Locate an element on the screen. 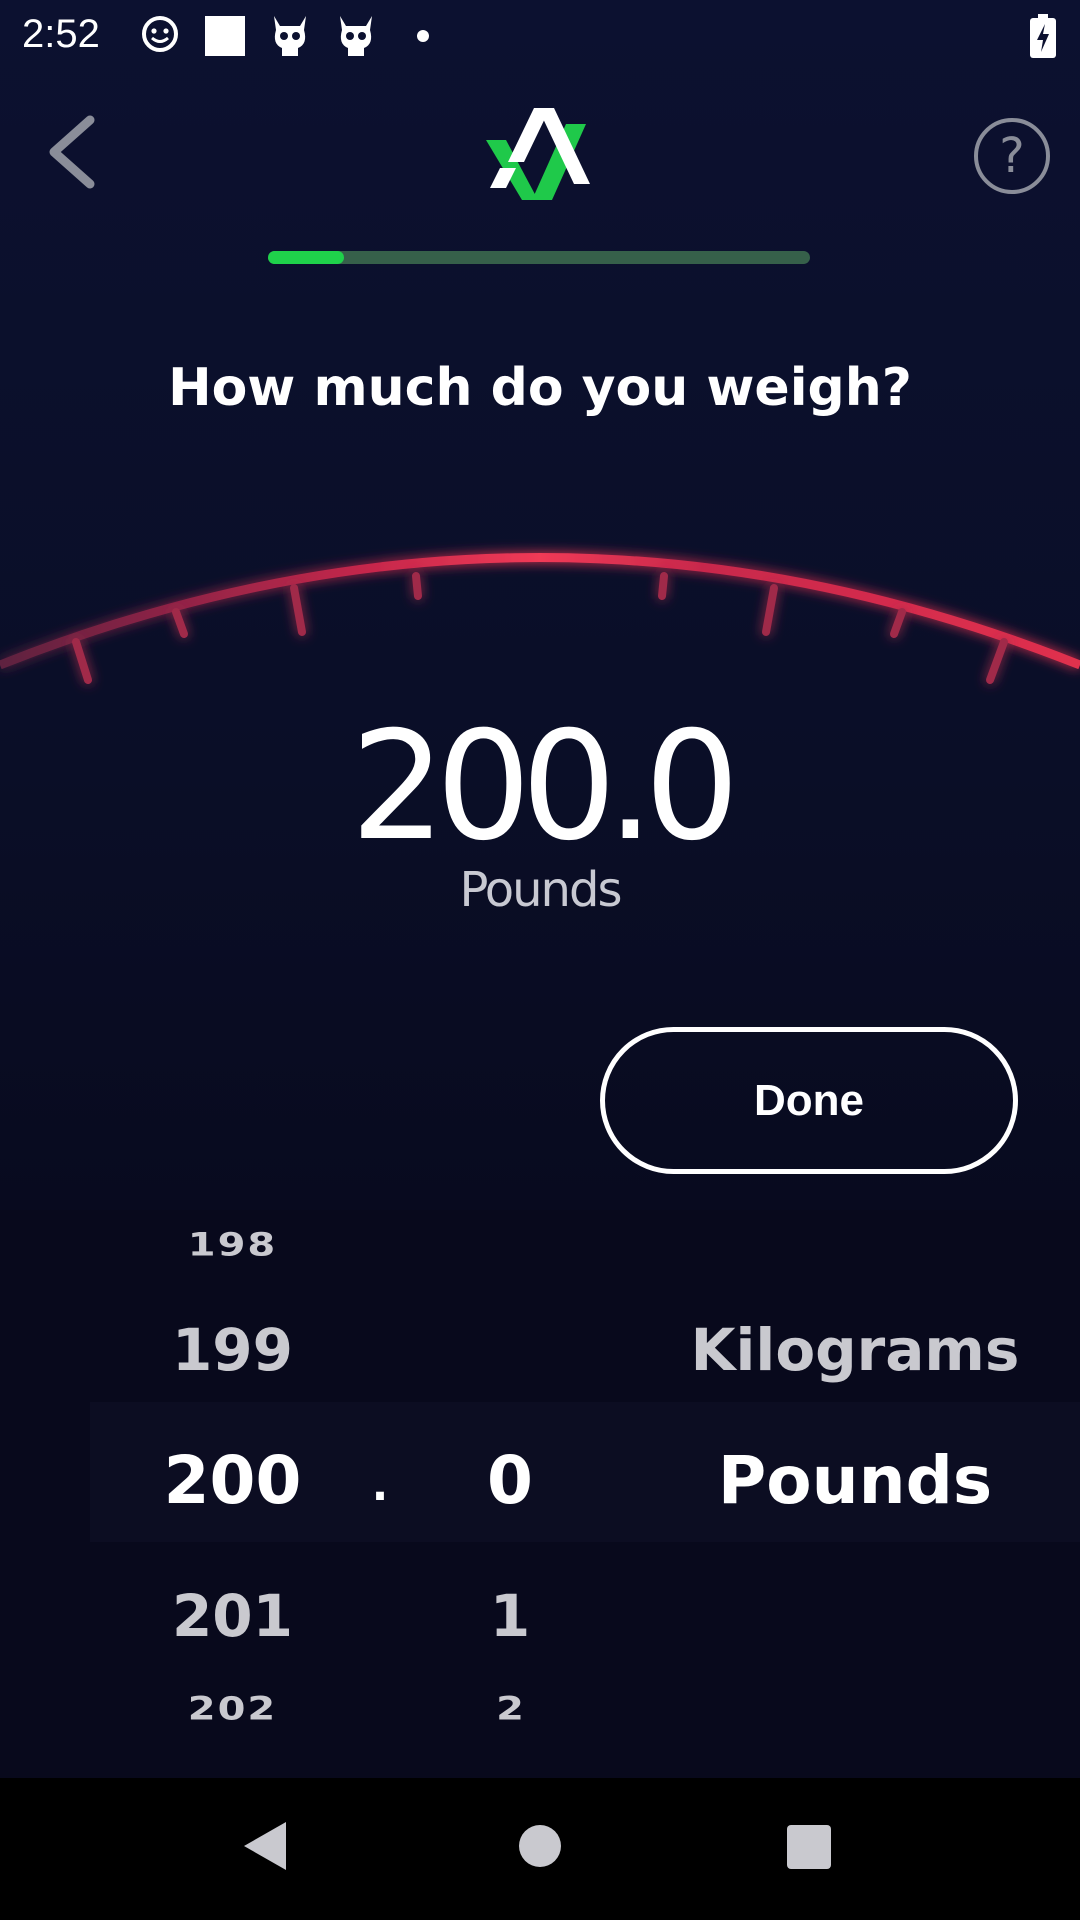 This screenshot has width=1080, height=1920. picker-integer-item: 202 is located at coordinates (232, 1709).